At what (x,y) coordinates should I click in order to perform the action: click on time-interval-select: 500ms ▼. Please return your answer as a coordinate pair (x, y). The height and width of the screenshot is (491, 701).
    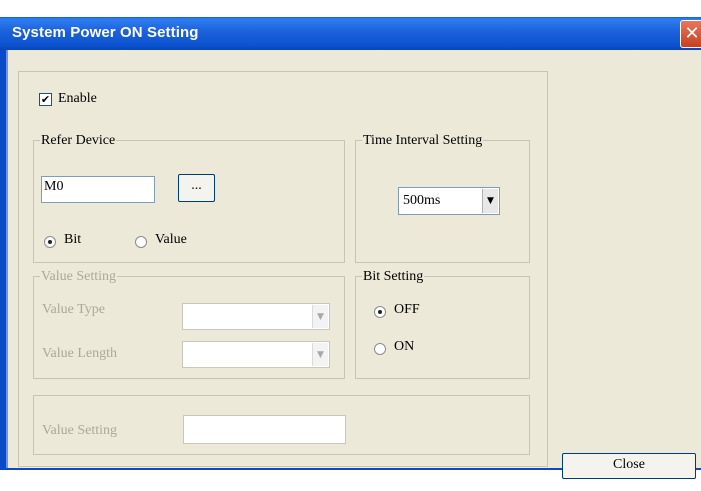
    Looking at the image, I should click on (449, 201).